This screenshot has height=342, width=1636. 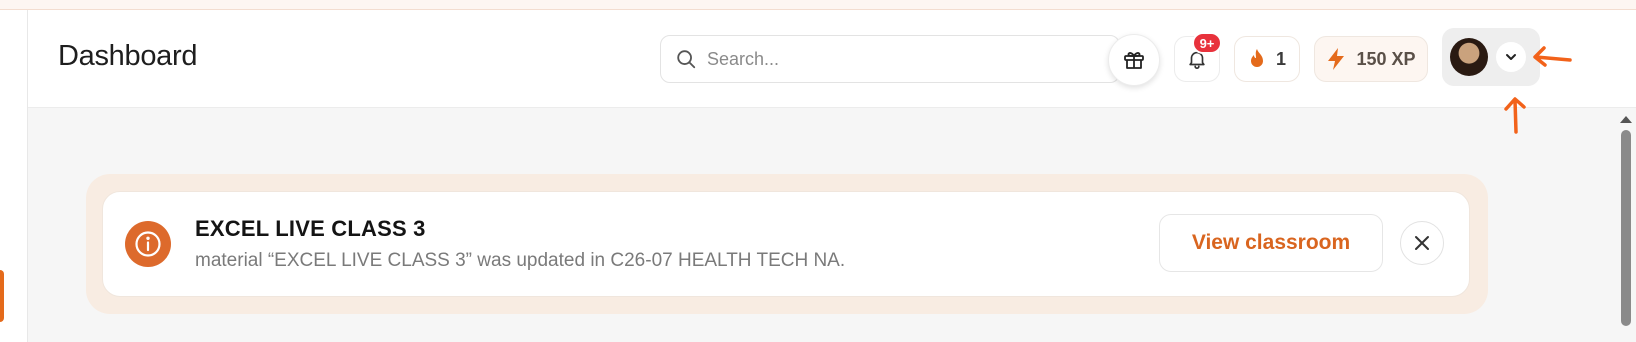 What do you see at coordinates (1280, 58) in the screenshot?
I see `streak-count: 1` at bounding box center [1280, 58].